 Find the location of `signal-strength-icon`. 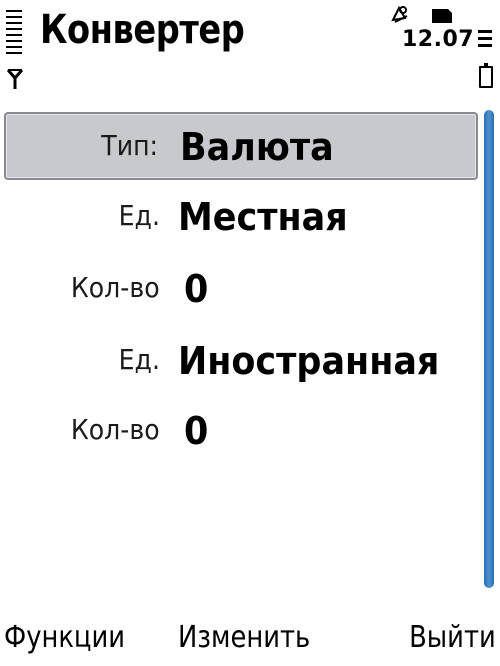

signal-strength-icon is located at coordinates (14, 49).